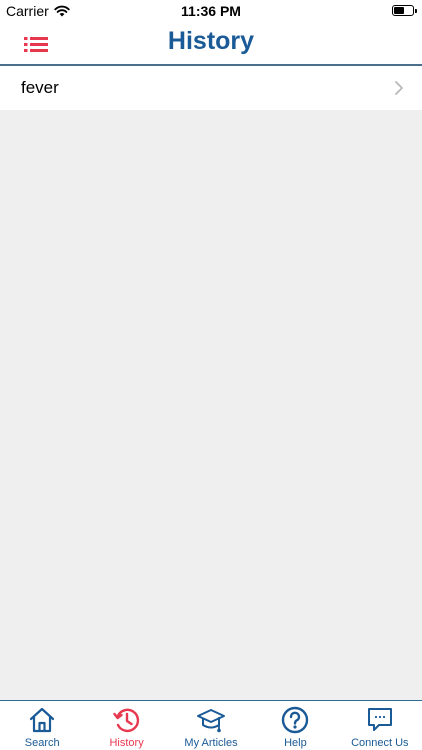 The height and width of the screenshot is (750, 422). I want to click on history-list-item: fever, so click(211, 88).